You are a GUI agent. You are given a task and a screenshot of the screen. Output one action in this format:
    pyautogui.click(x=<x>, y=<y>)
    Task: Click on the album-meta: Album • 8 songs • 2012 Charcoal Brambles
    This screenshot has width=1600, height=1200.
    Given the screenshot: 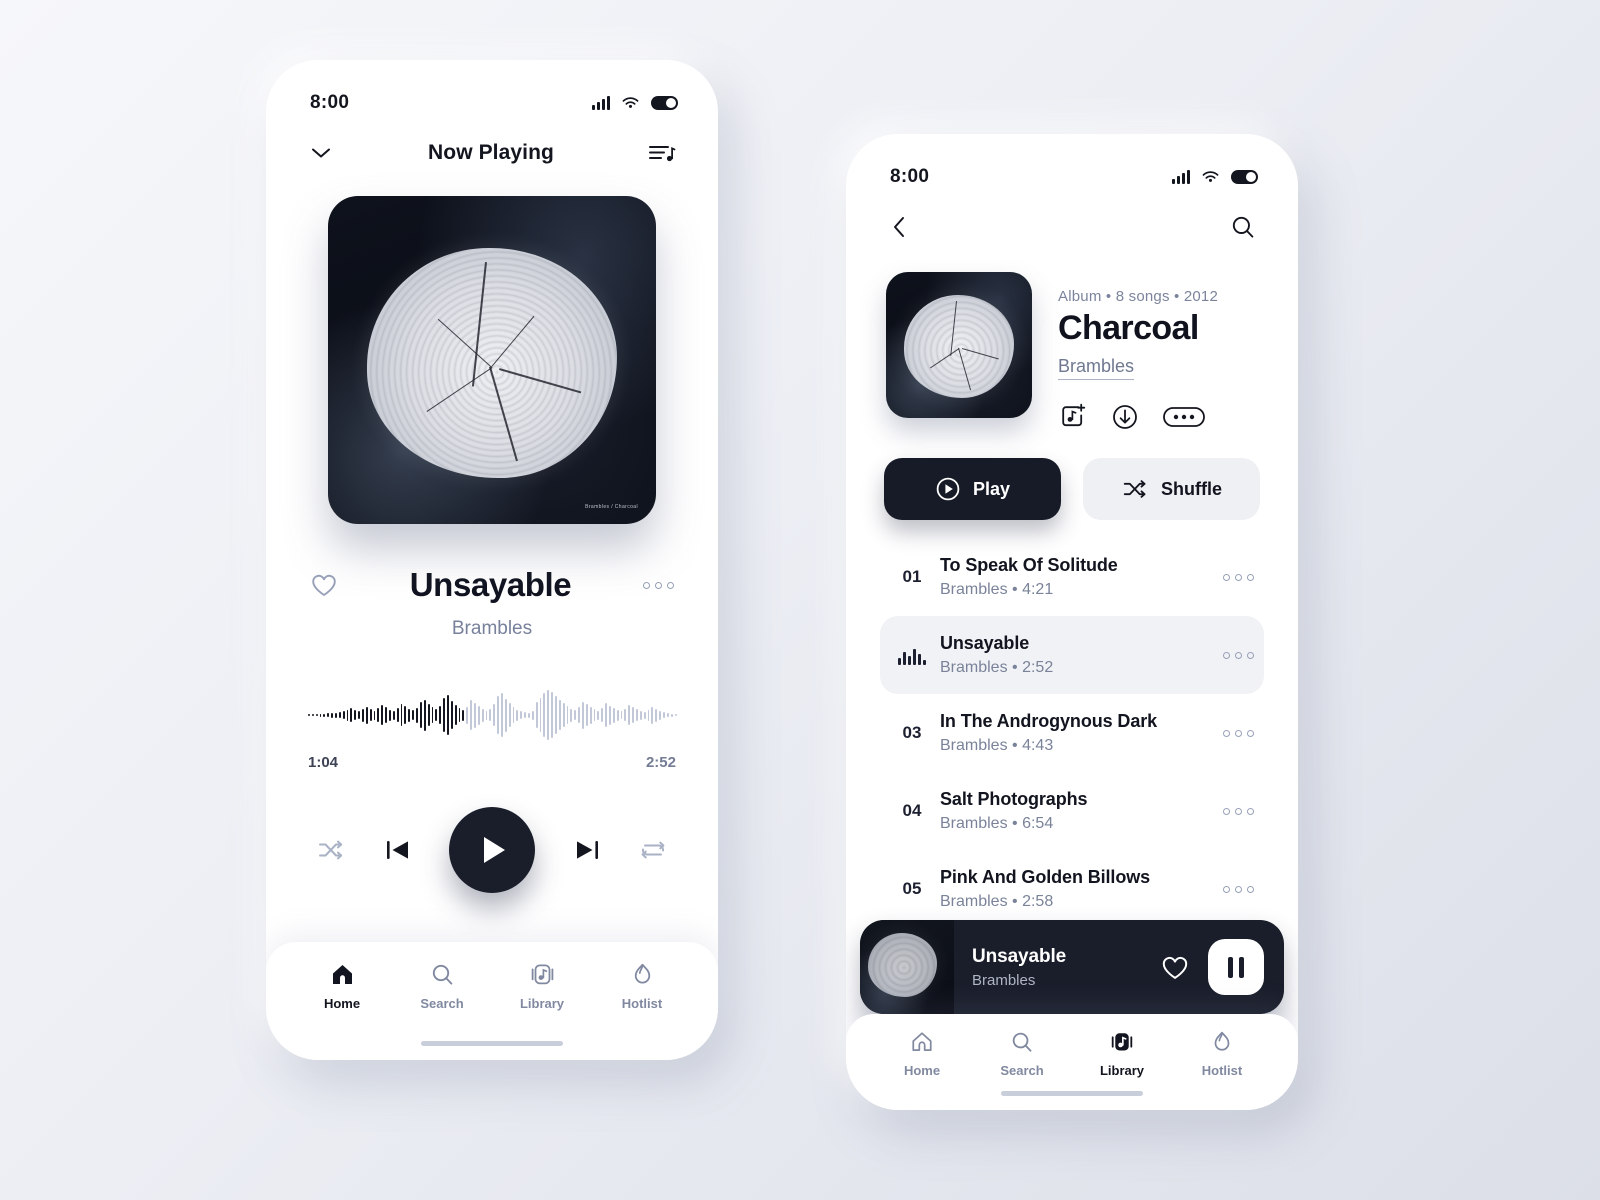 What is the action you would take?
    pyautogui.click(x=1138, y=352)
    